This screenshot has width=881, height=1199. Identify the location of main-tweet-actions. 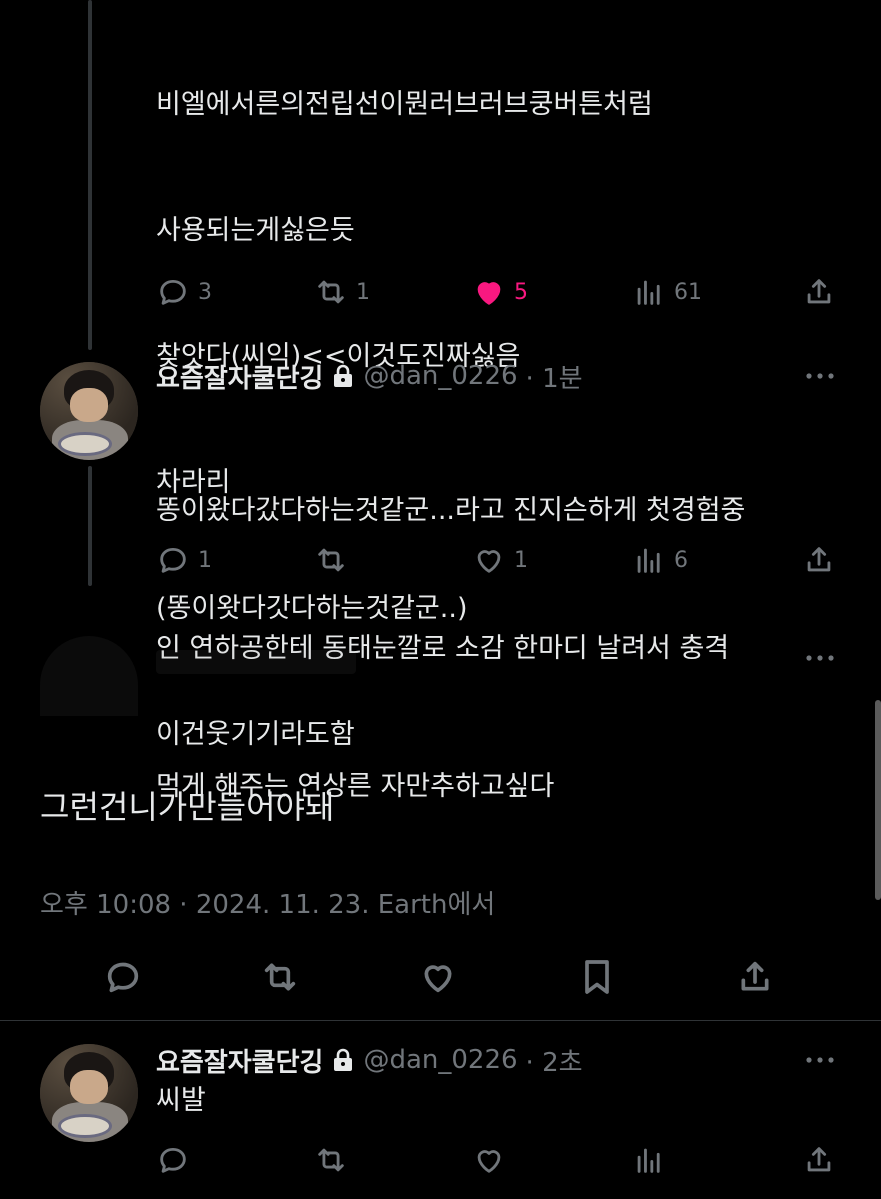
(440, 977).